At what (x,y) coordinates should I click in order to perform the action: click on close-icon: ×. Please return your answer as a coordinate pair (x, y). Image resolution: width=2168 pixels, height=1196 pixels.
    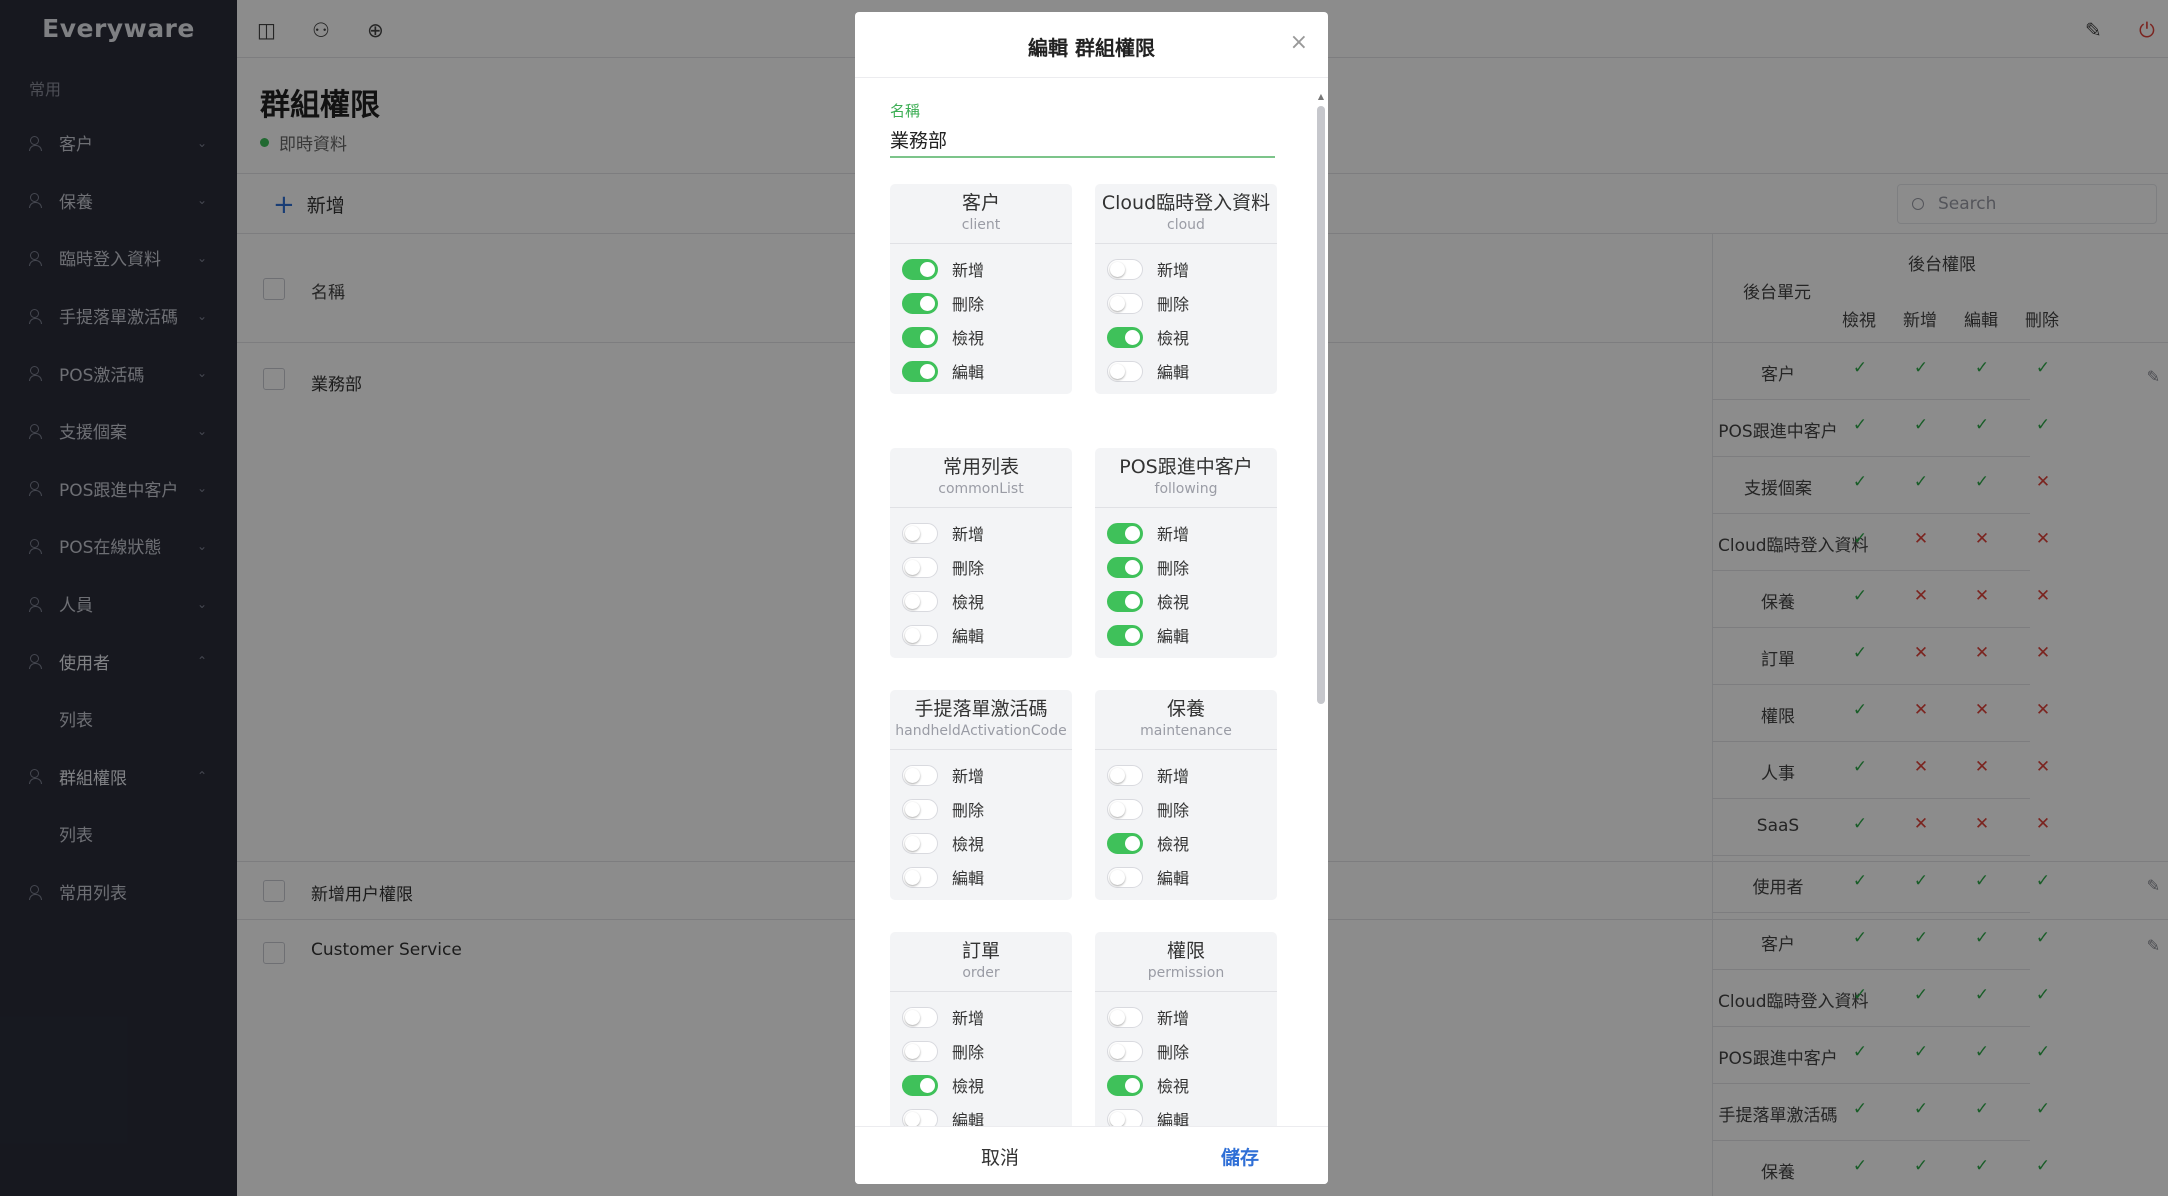
    Looking at the image, I should click on (1299, 42).